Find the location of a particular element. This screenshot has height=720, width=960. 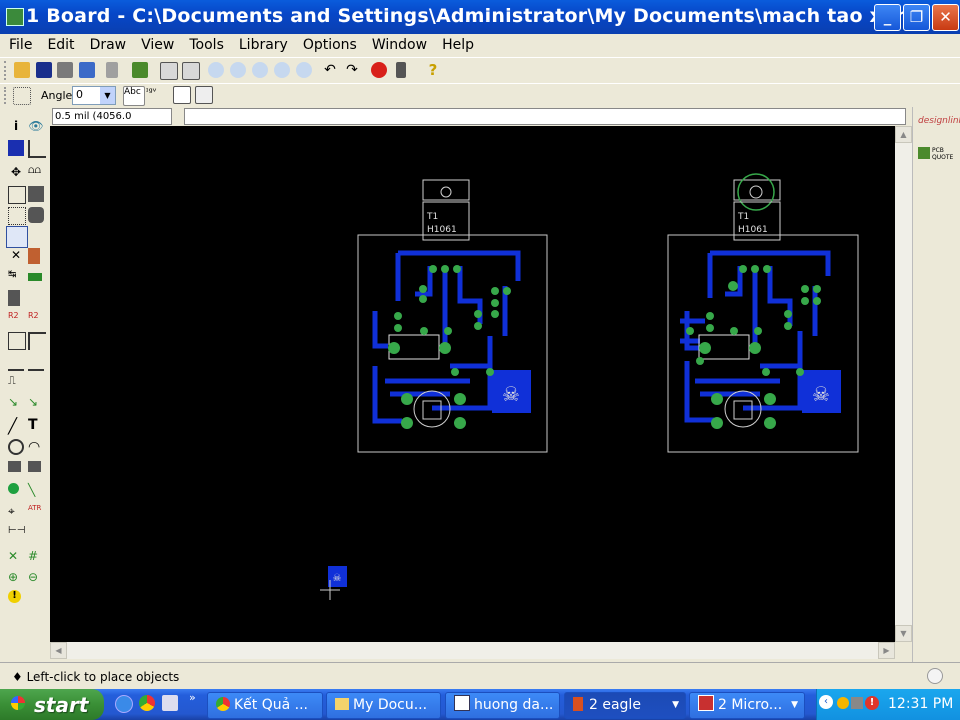

quicklaunch-icon is located at coordinates (170, 703).